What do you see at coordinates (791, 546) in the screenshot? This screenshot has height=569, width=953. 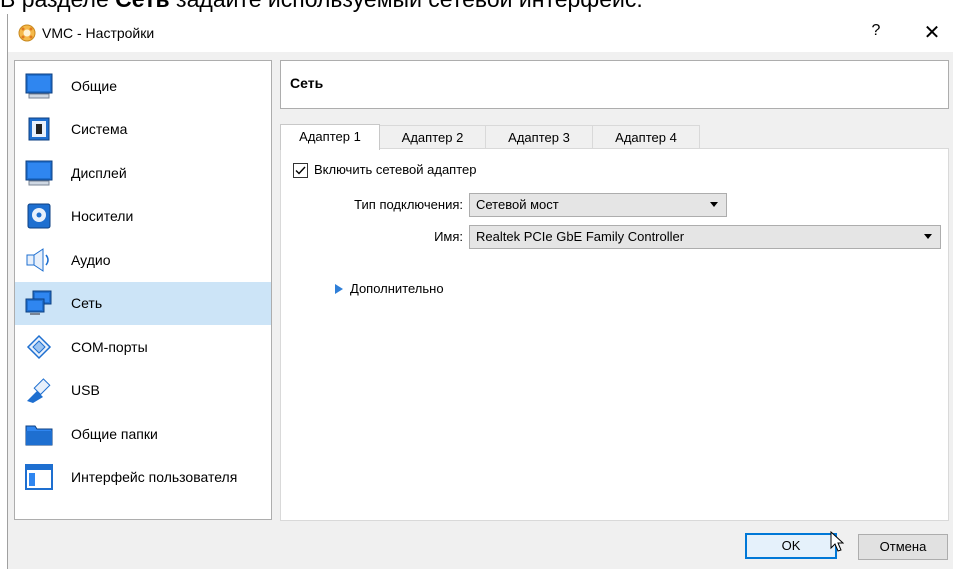 I see `ok-button: OK` at bounding box center [791, 546].